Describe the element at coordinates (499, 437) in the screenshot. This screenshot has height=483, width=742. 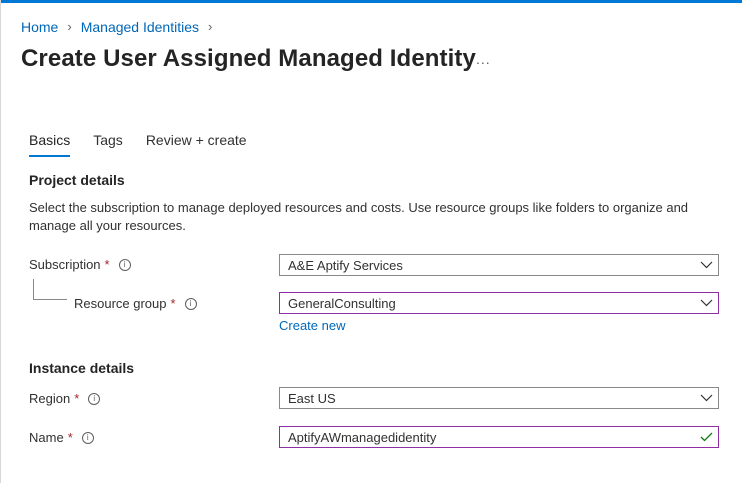
I see `name-input: AptifyAWmanagedidentity` at that location.